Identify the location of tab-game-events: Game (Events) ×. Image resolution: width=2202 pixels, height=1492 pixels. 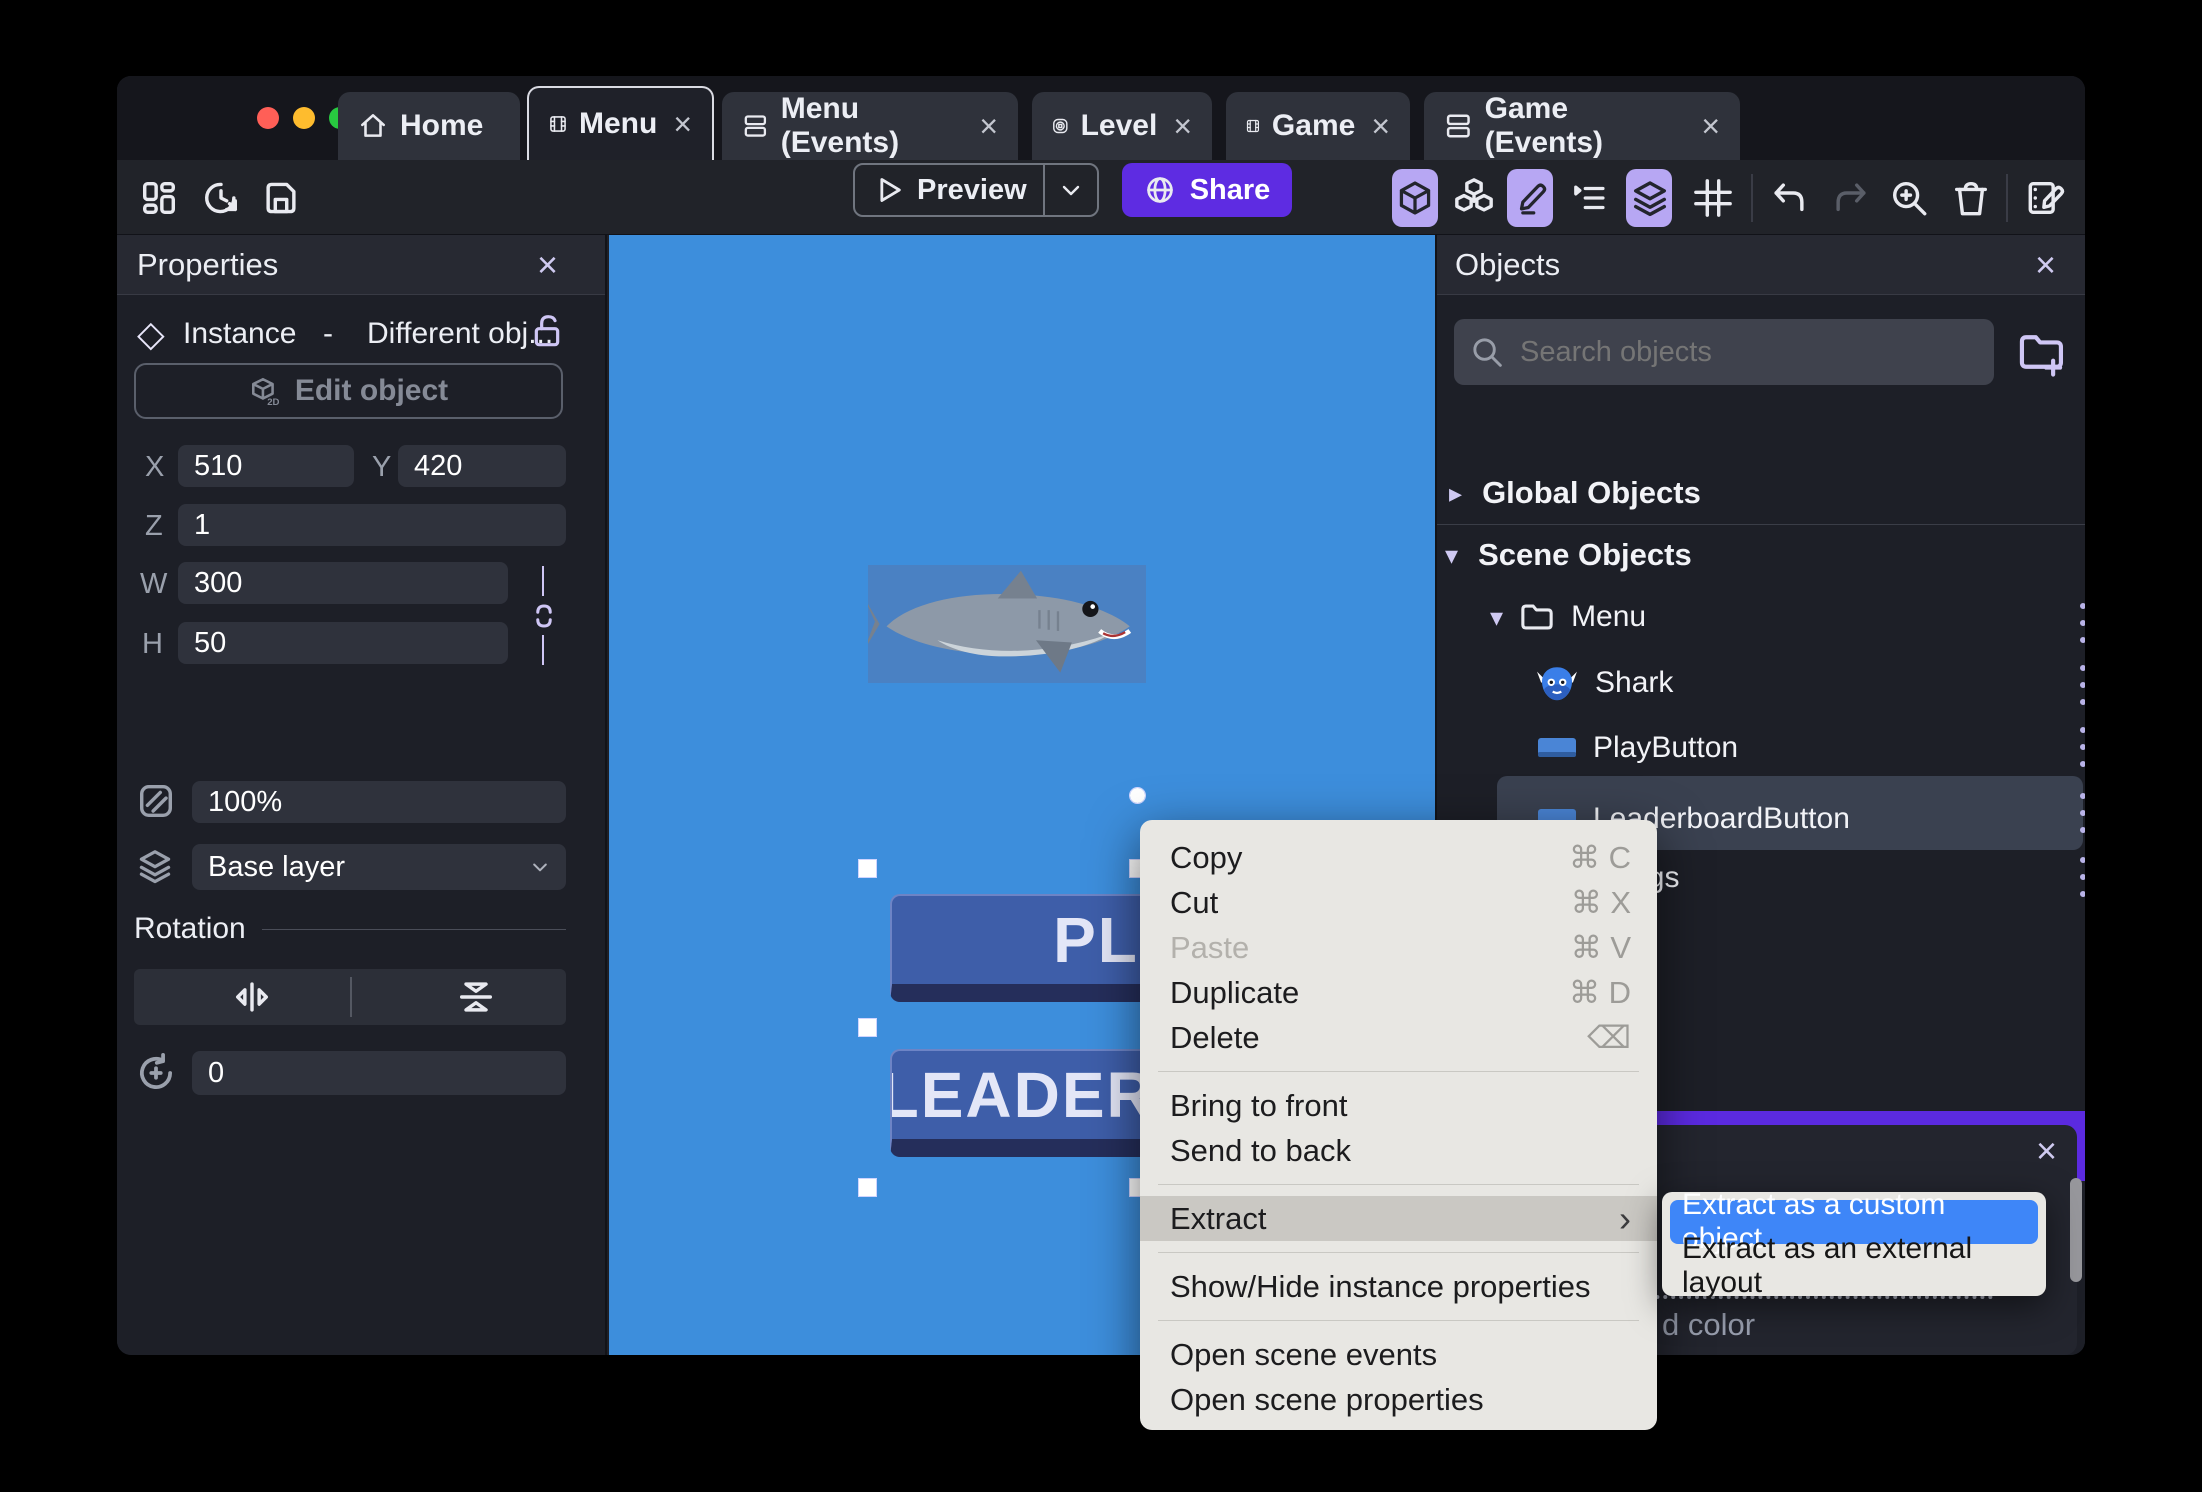
(1582, 126).